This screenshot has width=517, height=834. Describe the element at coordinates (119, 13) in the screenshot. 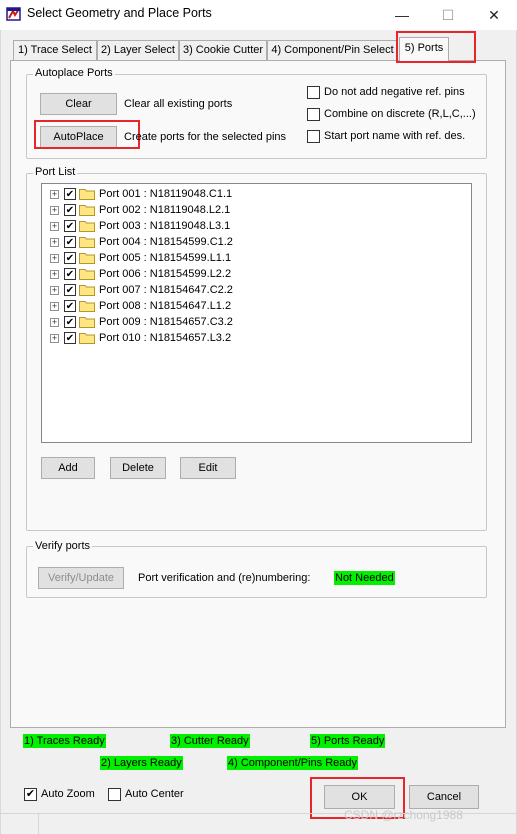

I see `window-title: Select Geometry and Place Ports` at that location.